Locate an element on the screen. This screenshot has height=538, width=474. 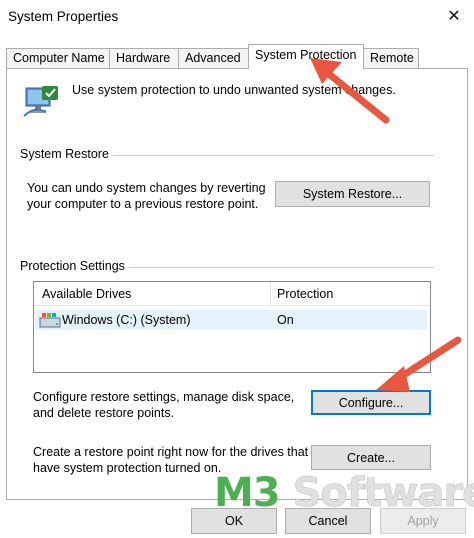
apply-button: Apply is located at coordinates (423, 521).